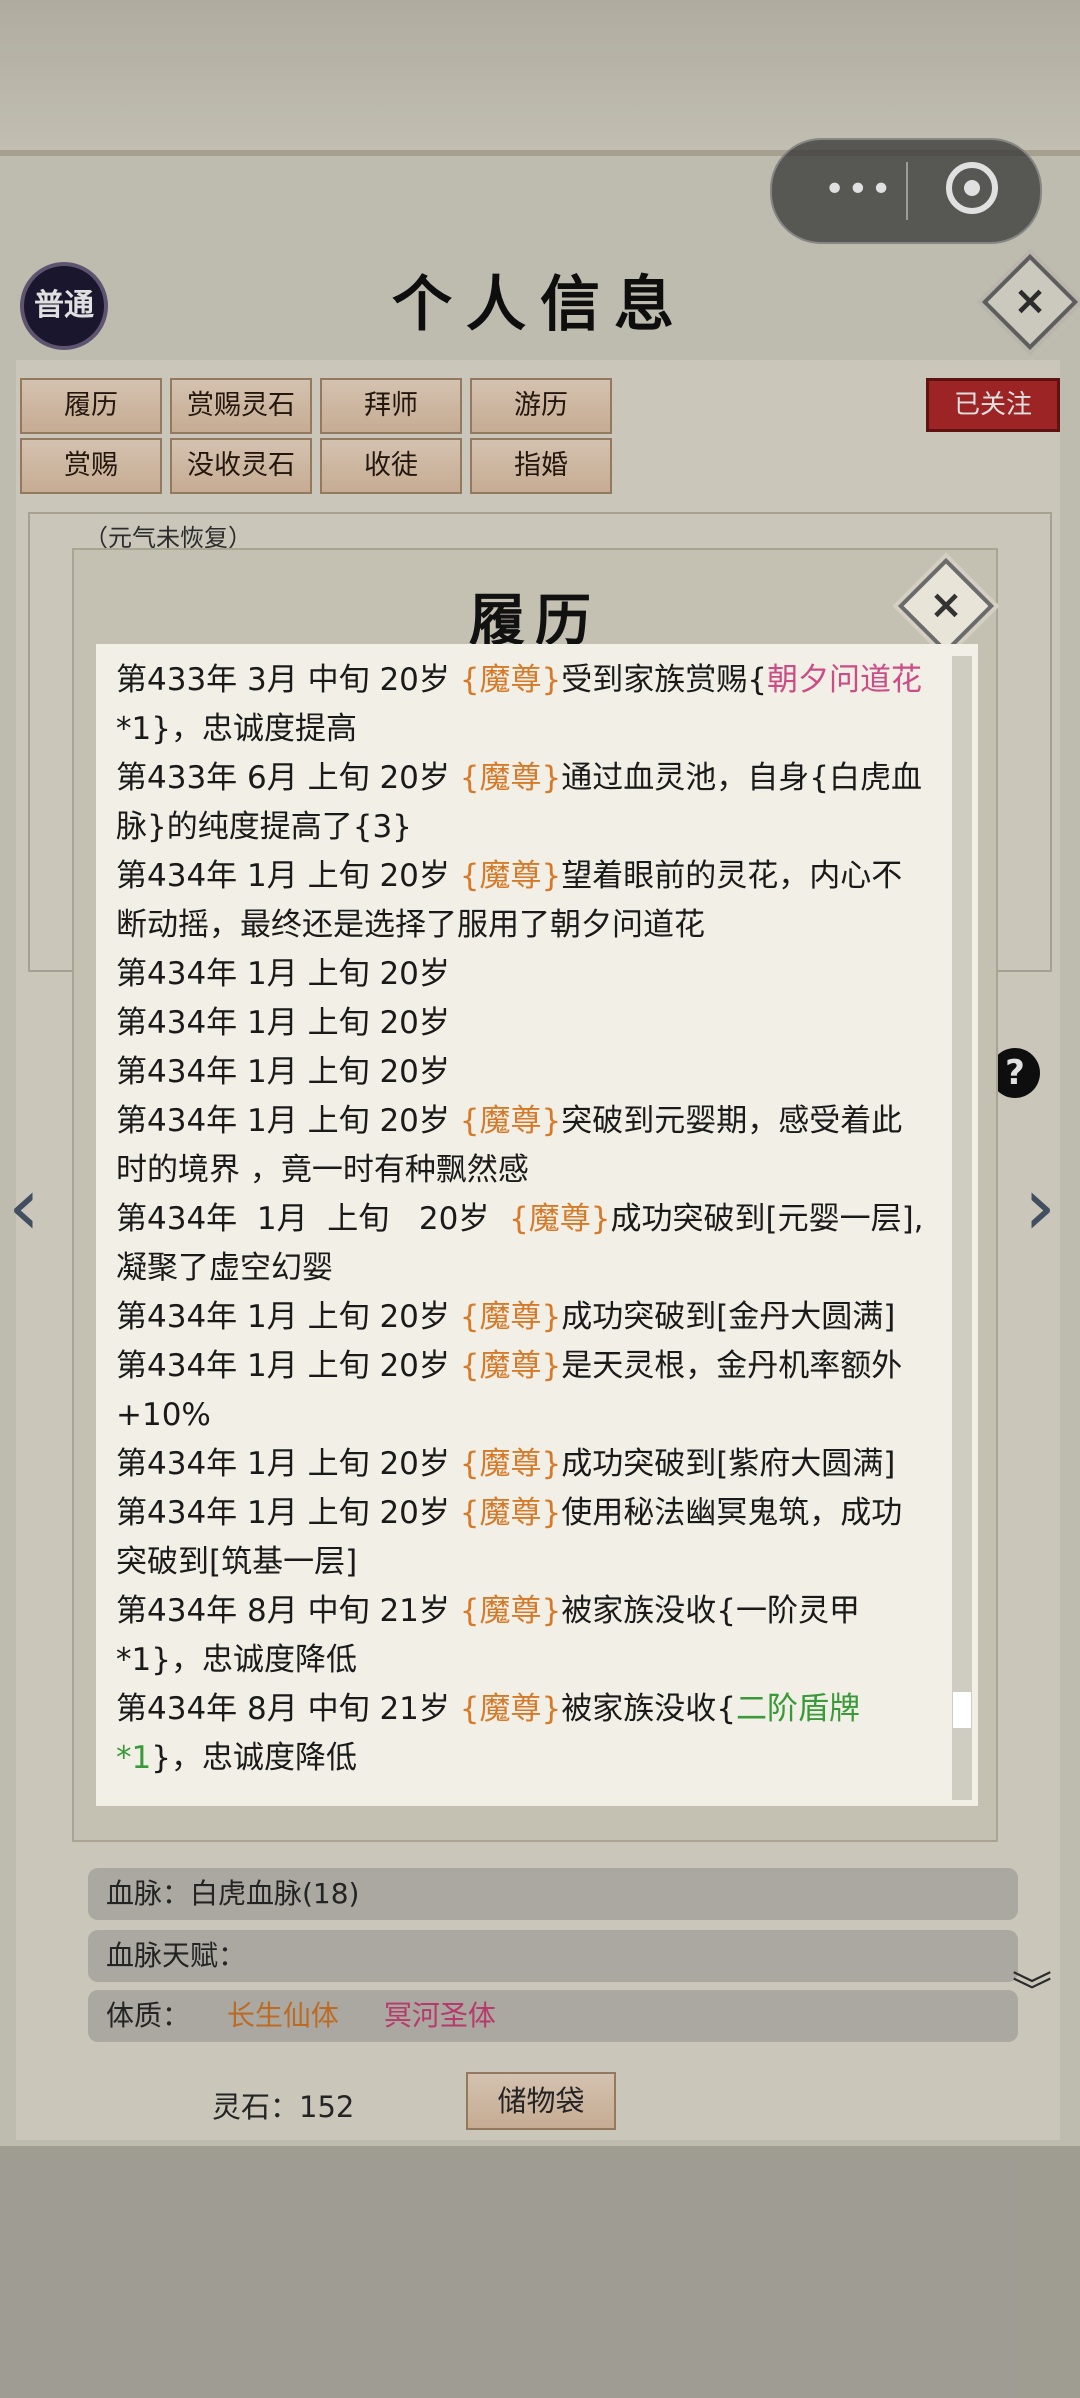 This screenshot has width=1080, height=2398. Describe the element at coordinates (844, 680) in the screenshot. I see `entry-item: 朝夕问道花` at that location.